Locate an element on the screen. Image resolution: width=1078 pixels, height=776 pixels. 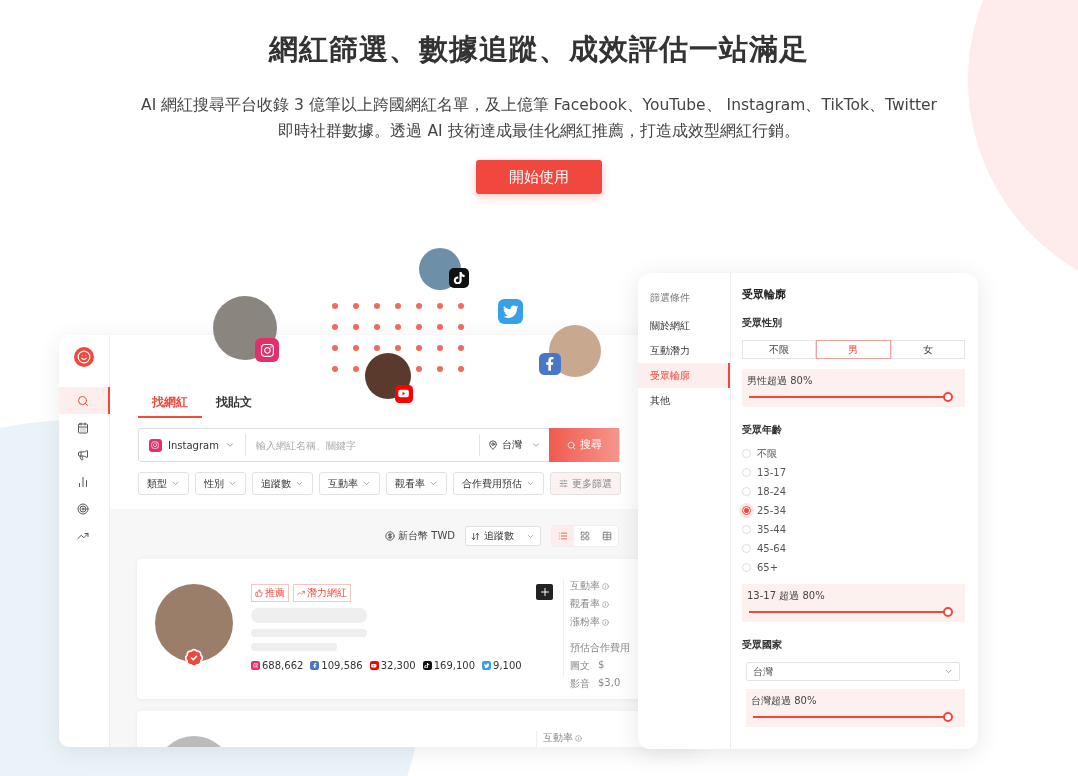
page-description: AI 網紅搜尋平台收錄 3 億筆以上跨國網紅名單，及上億筆 Facebook、YouTube、 Instagram、TikTok、Twitter is located at coordinates (539, 105).